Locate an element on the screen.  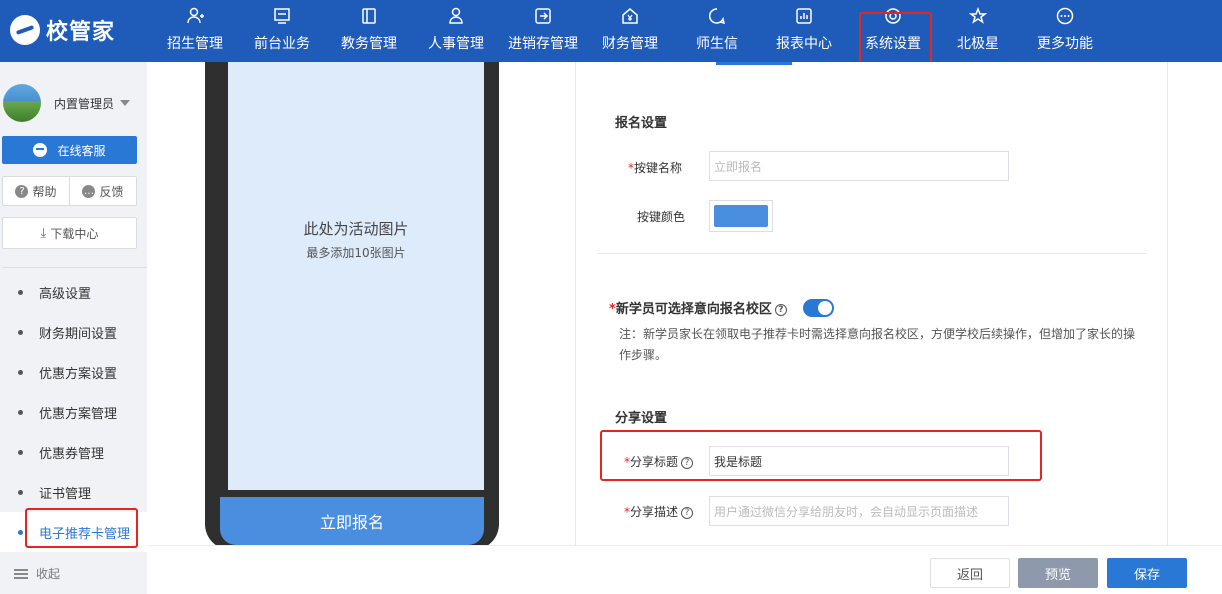
bar-chart-icon is located at coordinates (804, 16).